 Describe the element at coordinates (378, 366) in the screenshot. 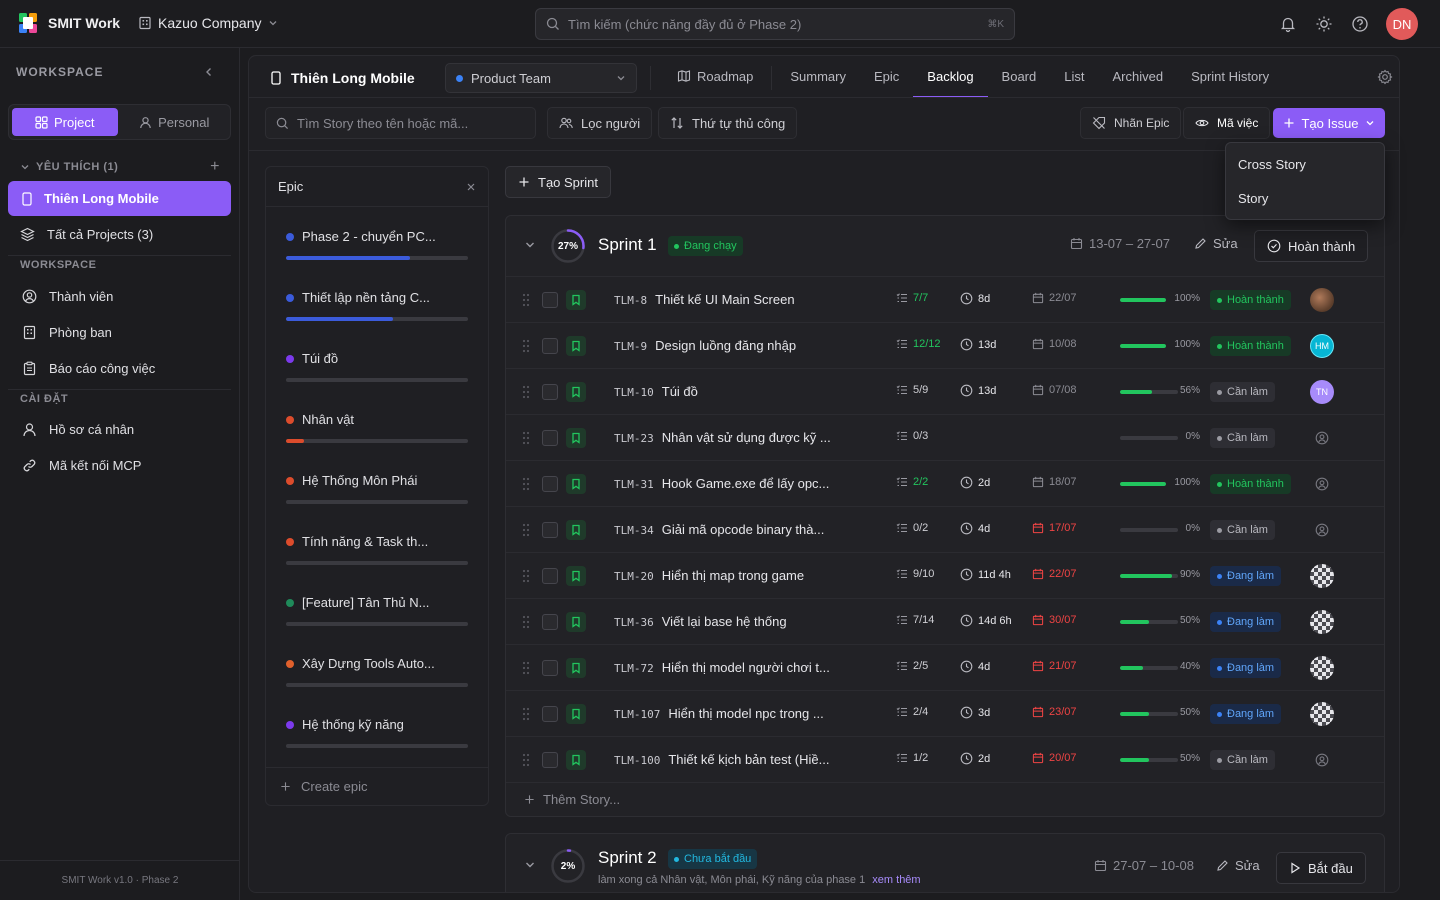

I see `epic-item: Túi đồ` at that location.